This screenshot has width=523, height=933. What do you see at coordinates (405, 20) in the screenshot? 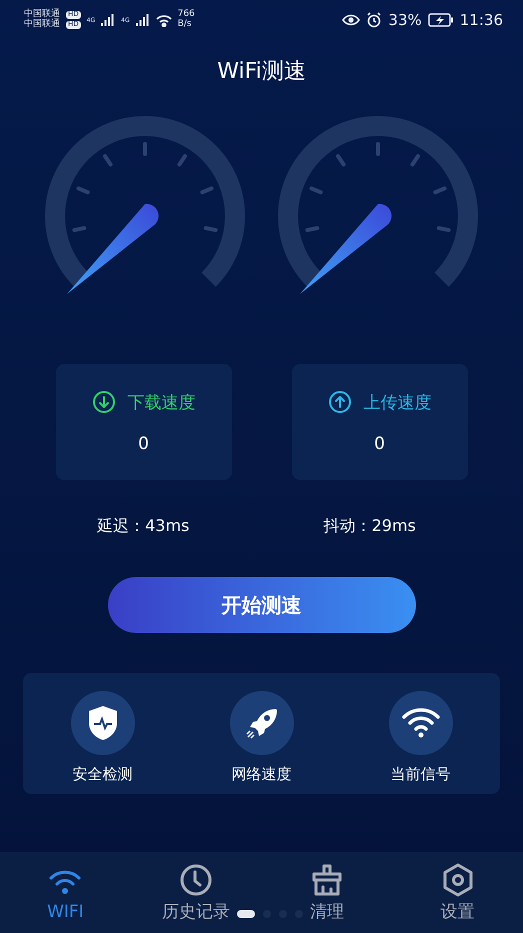
I see `battery-percent: 33%` at bounding box center [405, 20].